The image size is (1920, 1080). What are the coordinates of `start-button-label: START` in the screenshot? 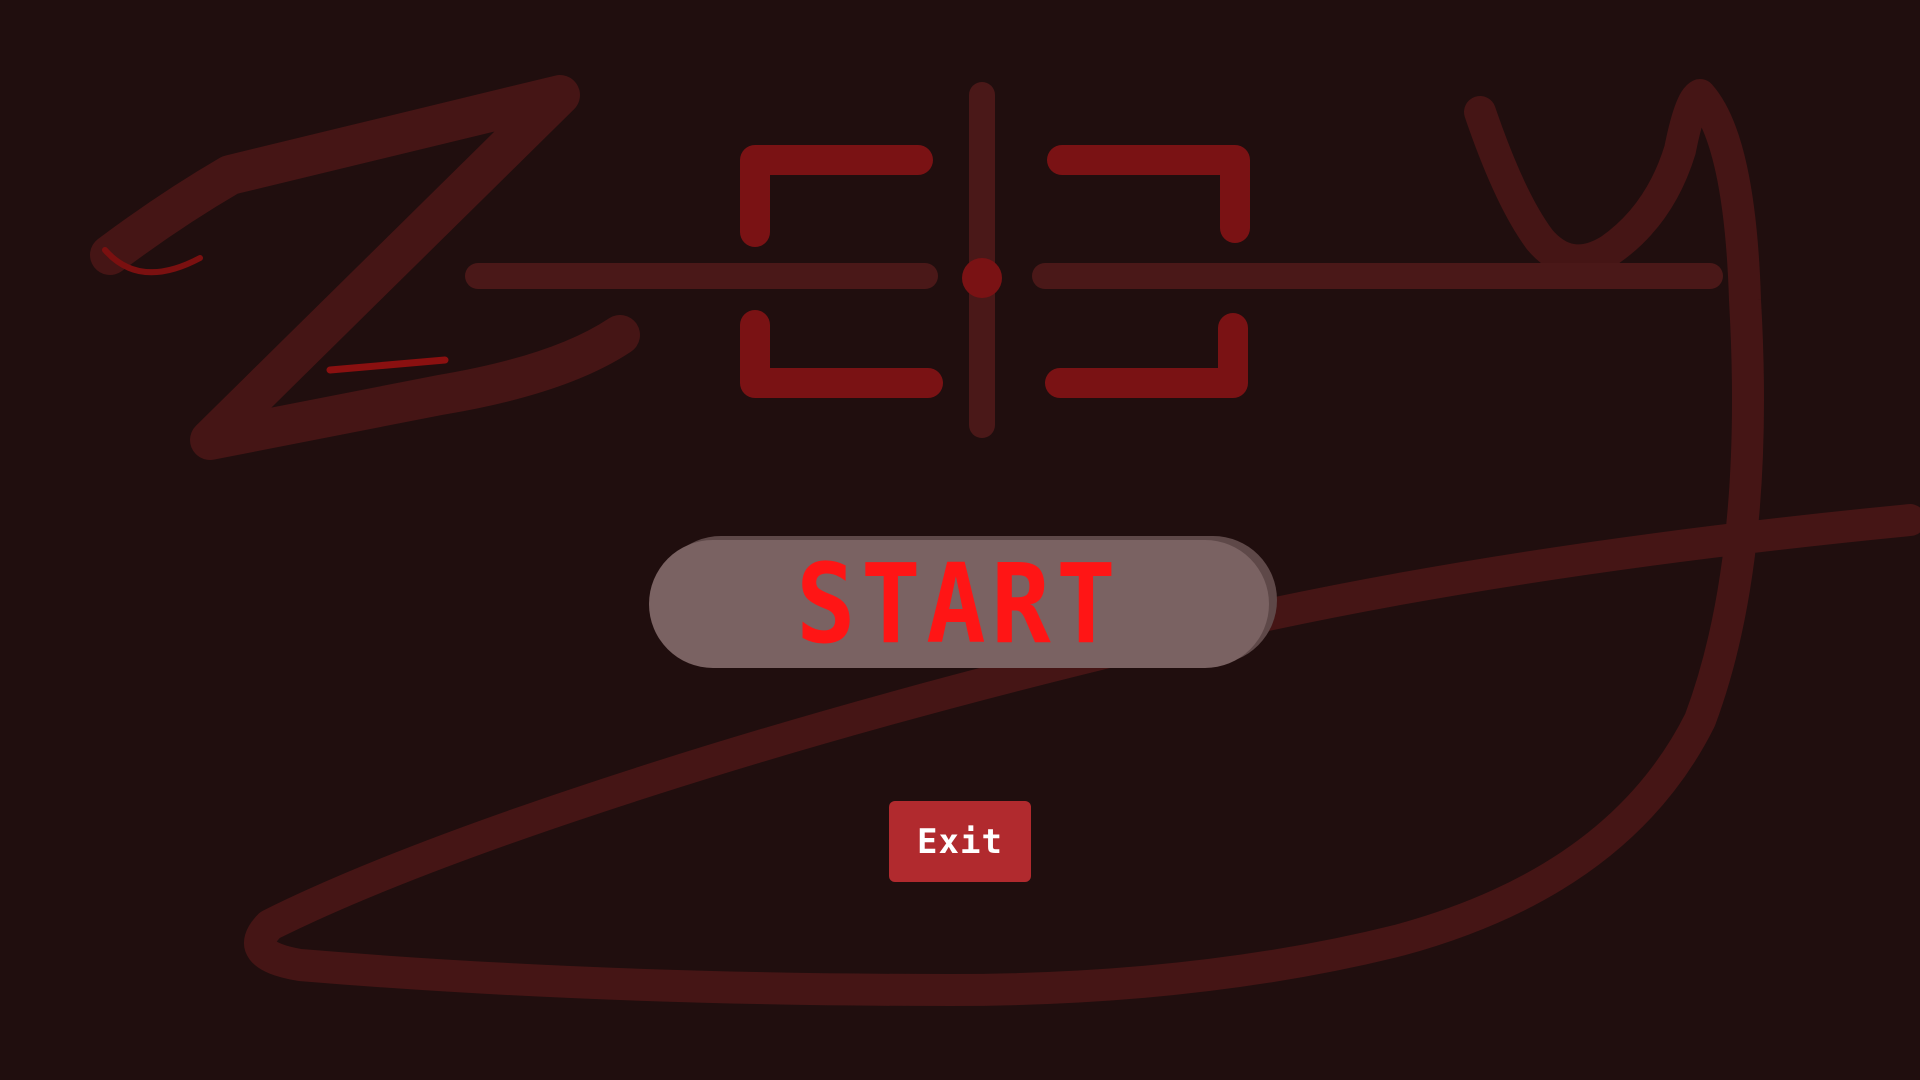 It's located at (959, 604).